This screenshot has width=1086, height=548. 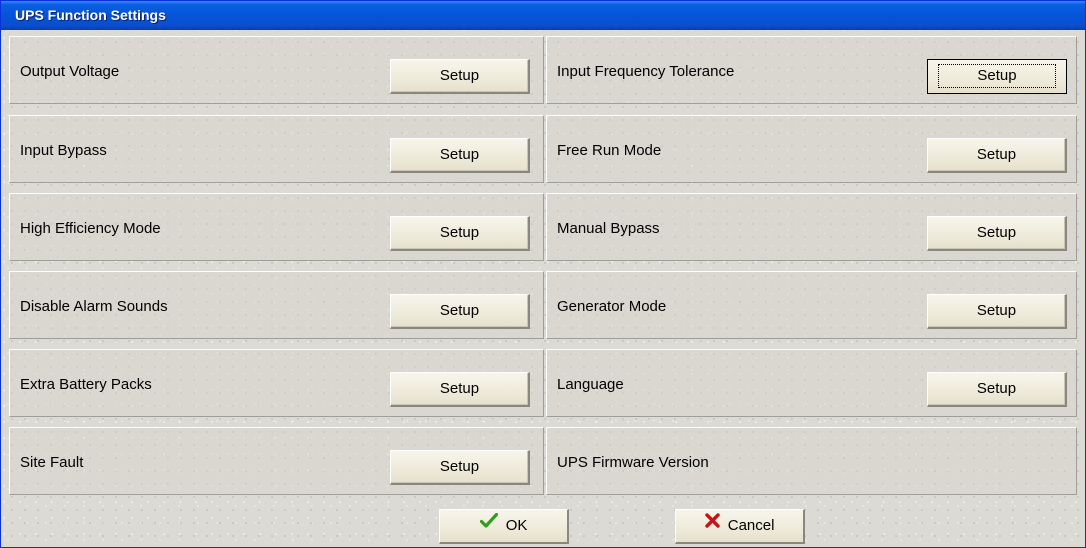 I want to click on setting-disable-alarm-sounds: Disable Alarm Sounds Setup, so click(x=276, y=305).